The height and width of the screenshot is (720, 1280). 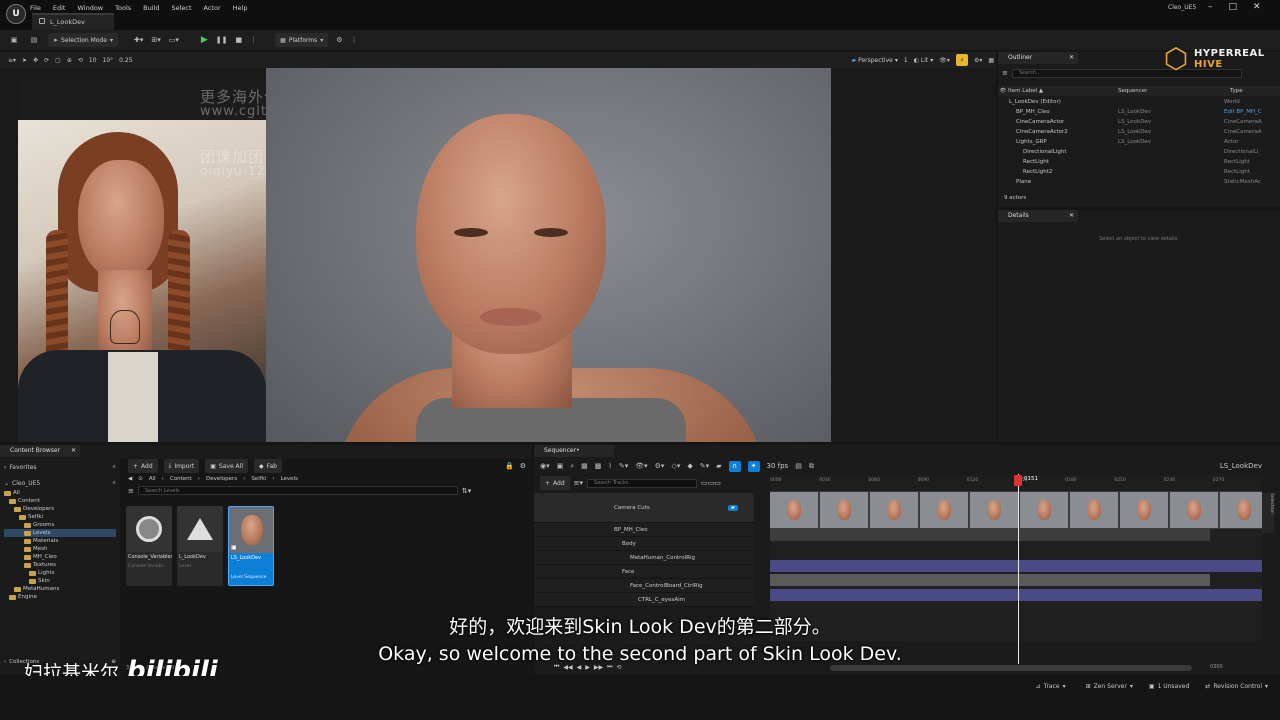 What do you see at coordinates (578, 483) in the screenshot?
I see `filter-icon: ≡▾` at bounding box center [578, 483].